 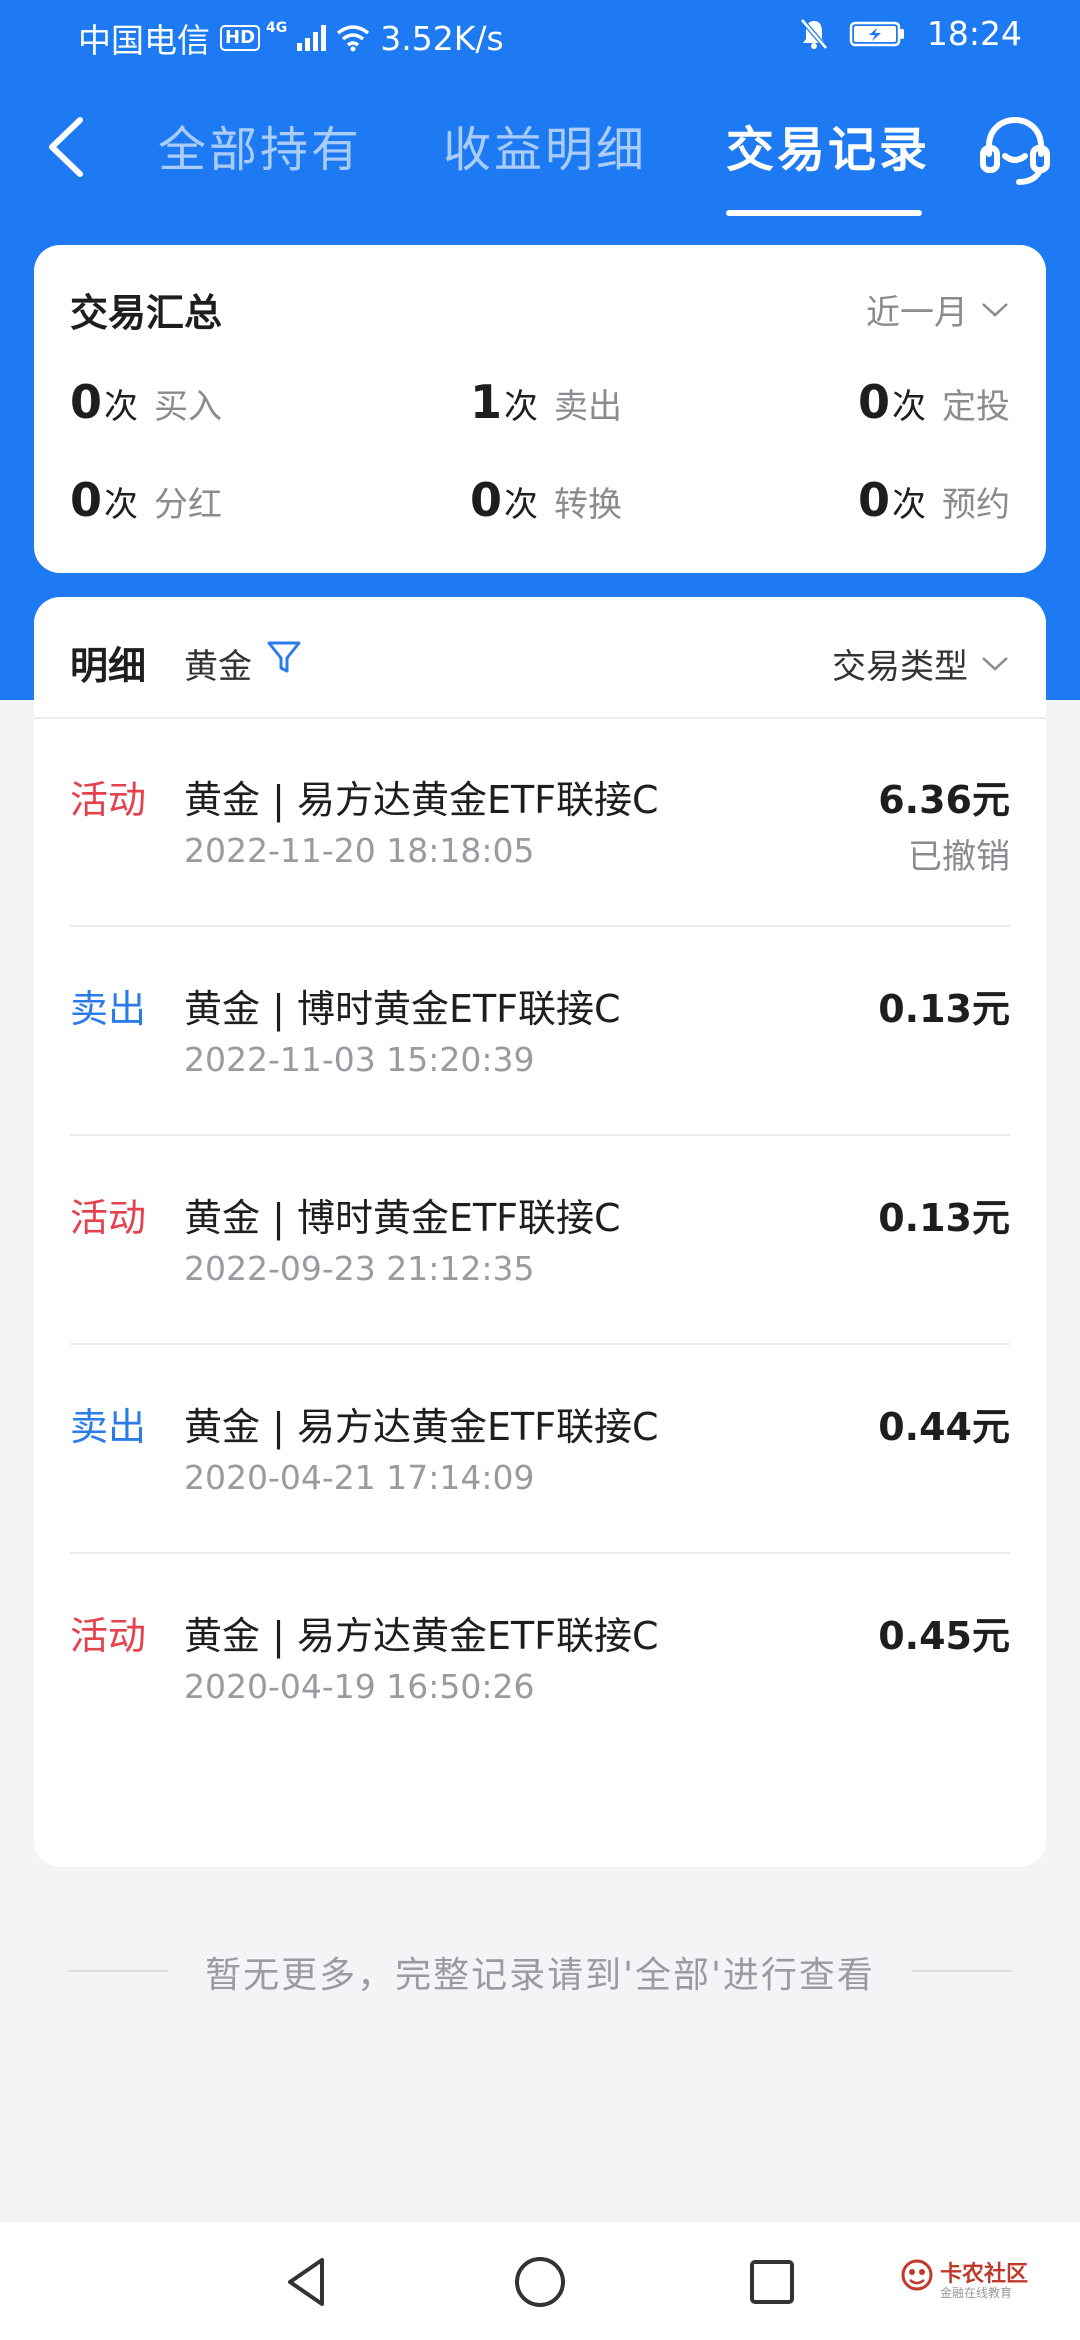 I want to click on mute-bell-icon, so click(x=813, y=33).